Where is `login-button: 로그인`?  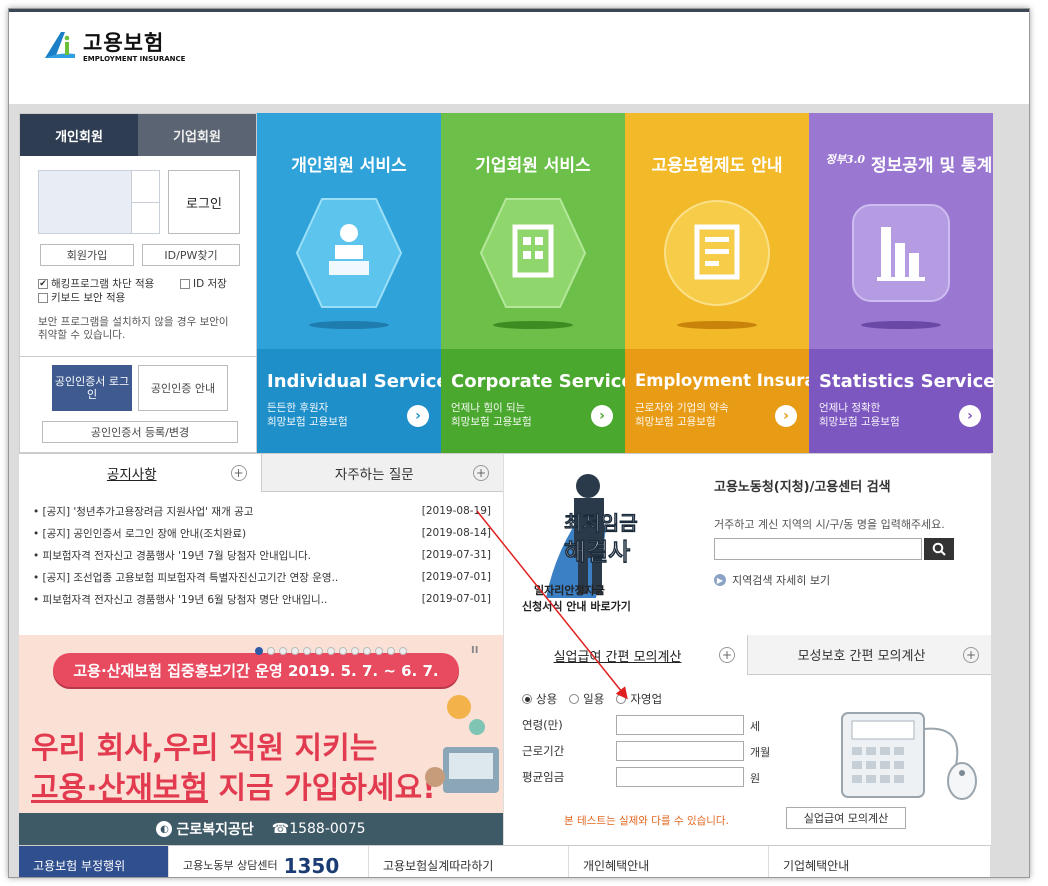 login-button: 로그인 is located at coordinates (204, 202).